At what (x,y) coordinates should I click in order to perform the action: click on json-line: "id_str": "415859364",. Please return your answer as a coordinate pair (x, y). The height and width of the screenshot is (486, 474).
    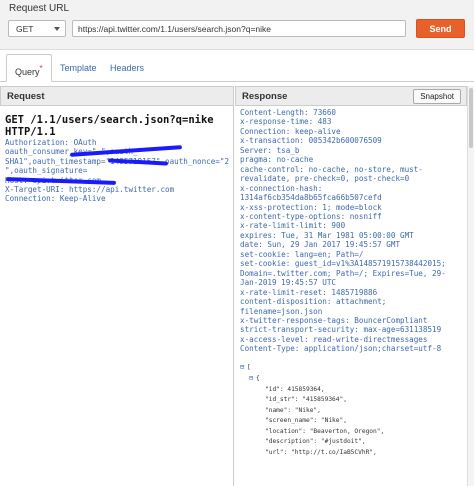
    Looking at the image, I should click on (351, 400).